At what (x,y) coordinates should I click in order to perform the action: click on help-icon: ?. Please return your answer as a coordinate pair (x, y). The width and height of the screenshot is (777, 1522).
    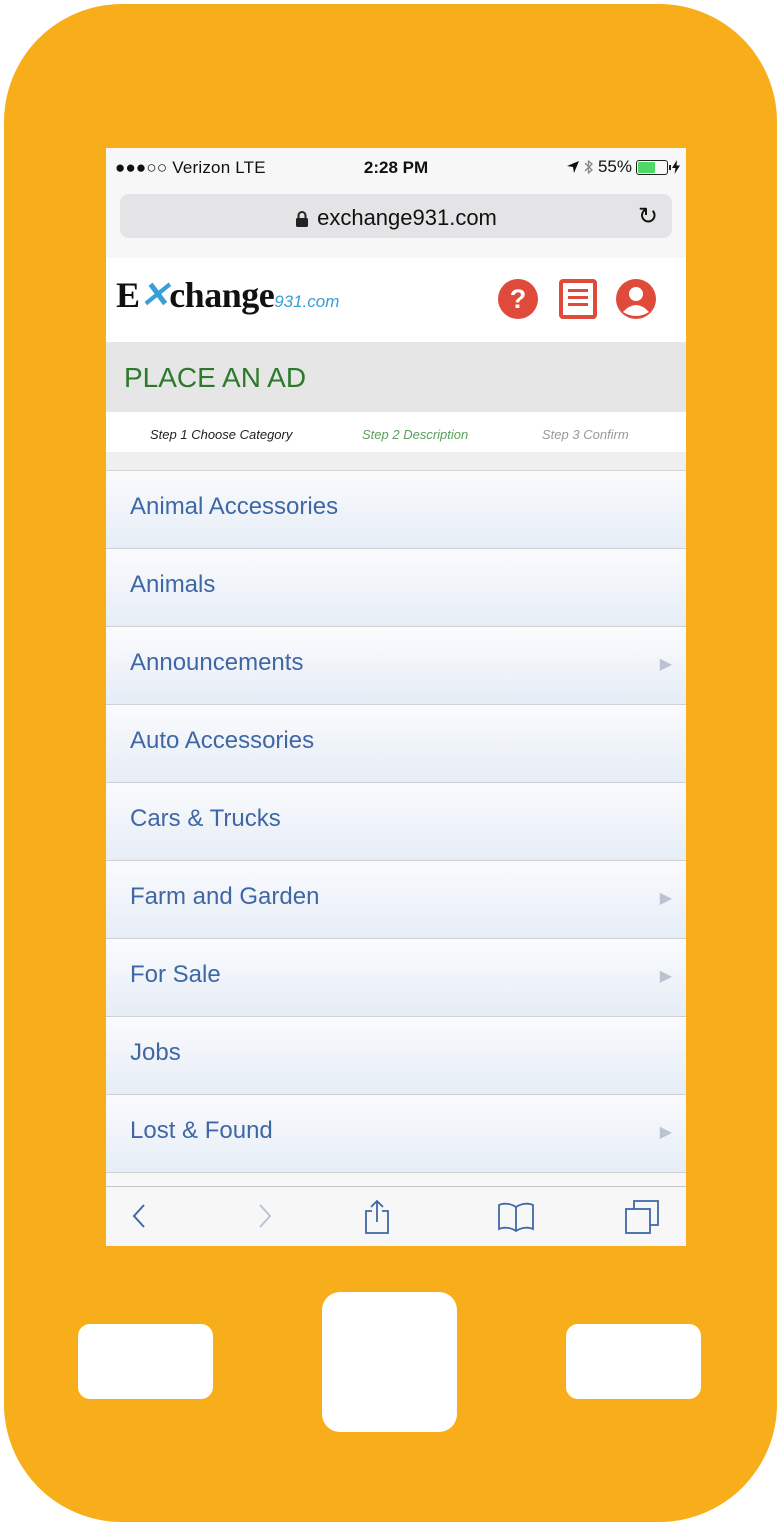
    Looking at the image, I should click on (518, 299).